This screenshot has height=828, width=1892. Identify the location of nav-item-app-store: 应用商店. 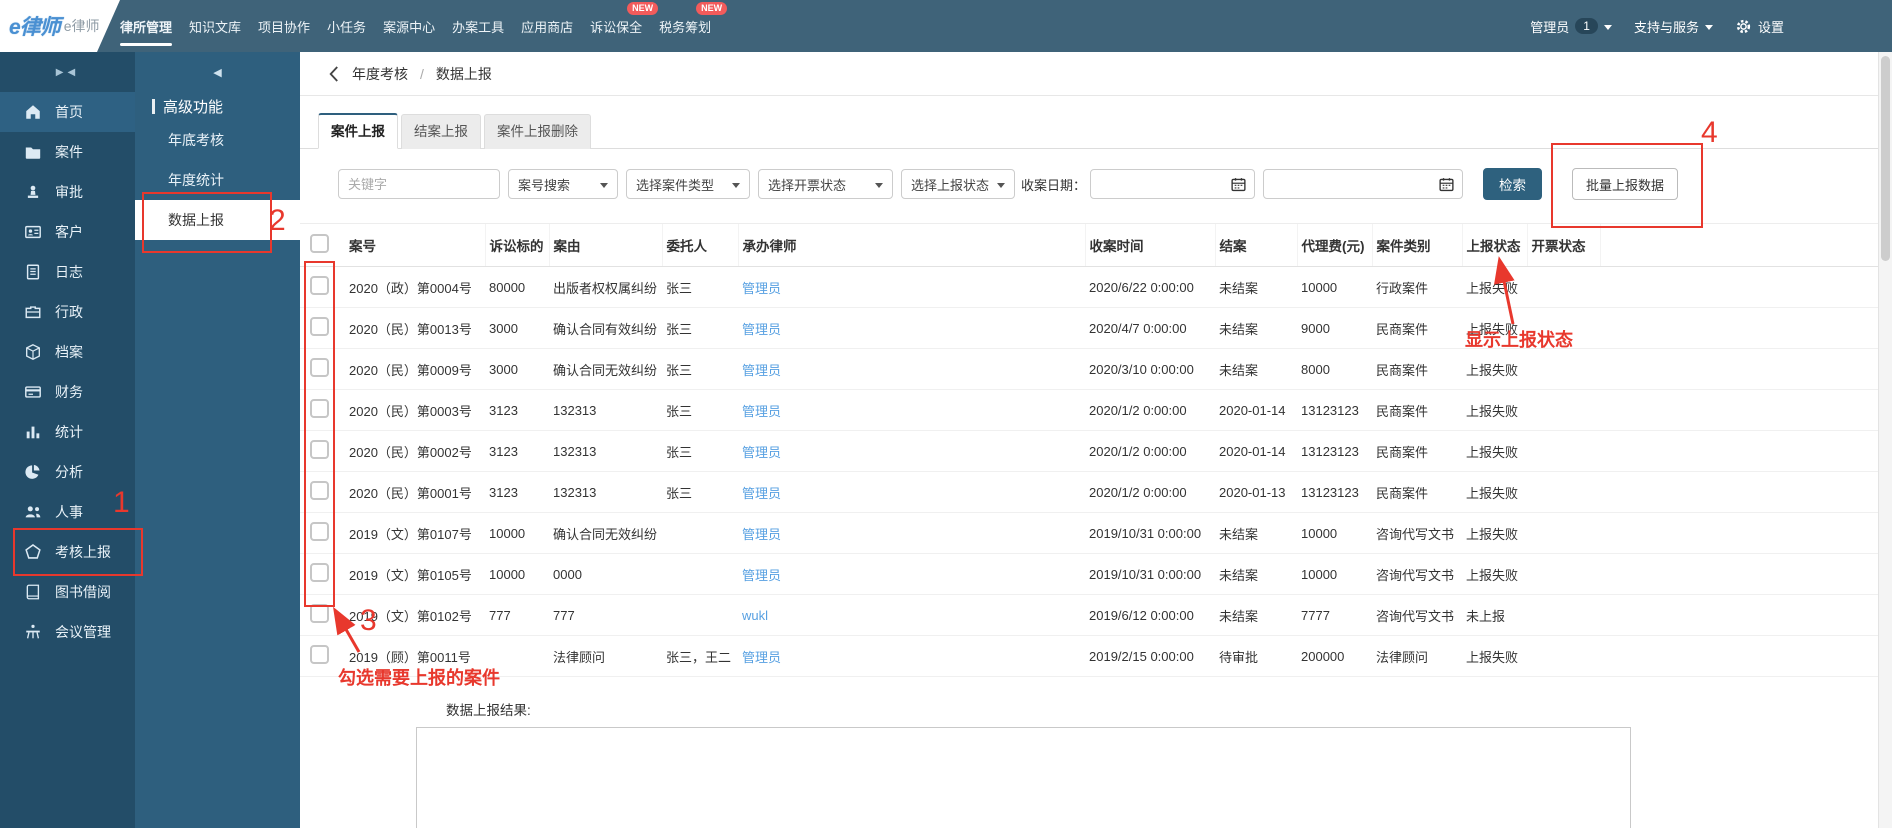
(547, 26).